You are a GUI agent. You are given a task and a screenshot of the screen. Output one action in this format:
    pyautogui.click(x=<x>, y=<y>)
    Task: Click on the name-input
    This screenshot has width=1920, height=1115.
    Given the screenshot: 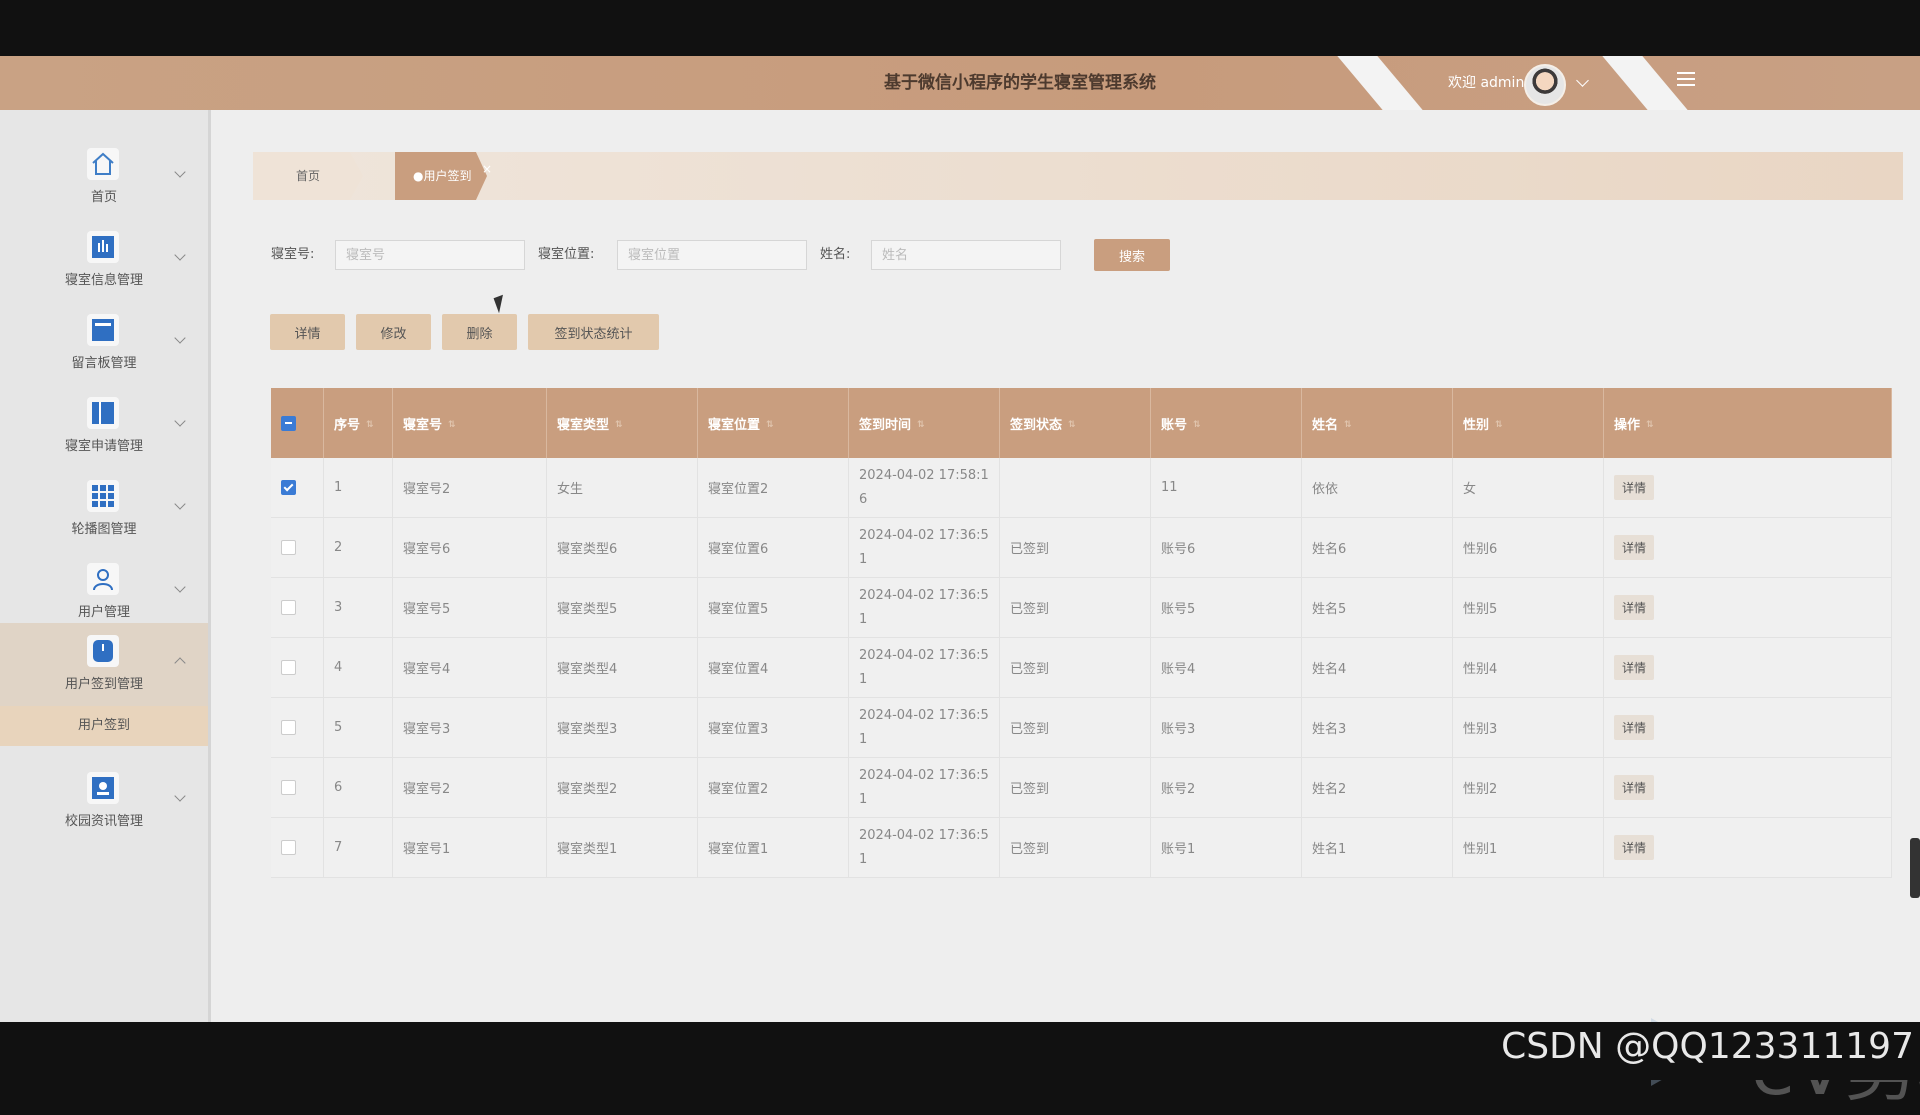 What is the action you would take?
    pyautogui.click(x=966, y=255)
    